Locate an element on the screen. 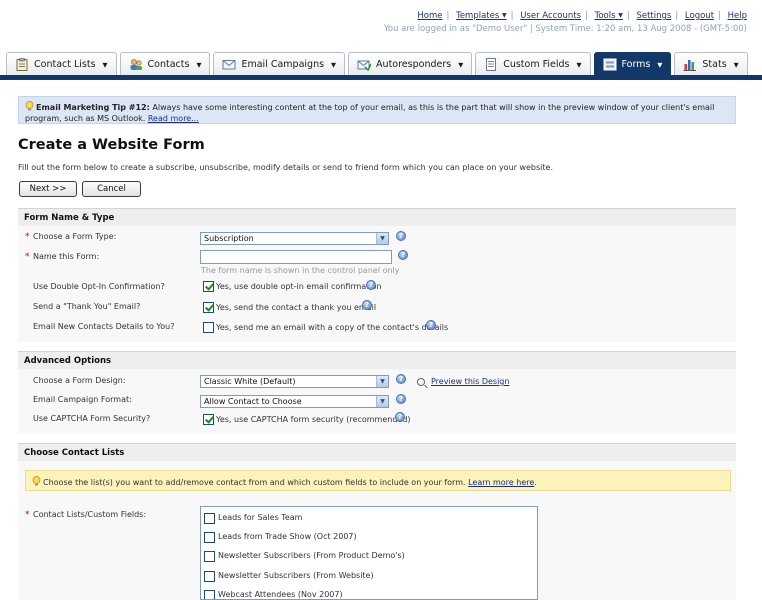 The height and width of the screenshot is (600, 762). captcha-label: Use CAPTCHA Form Security? is located at coordinates (92, 418).